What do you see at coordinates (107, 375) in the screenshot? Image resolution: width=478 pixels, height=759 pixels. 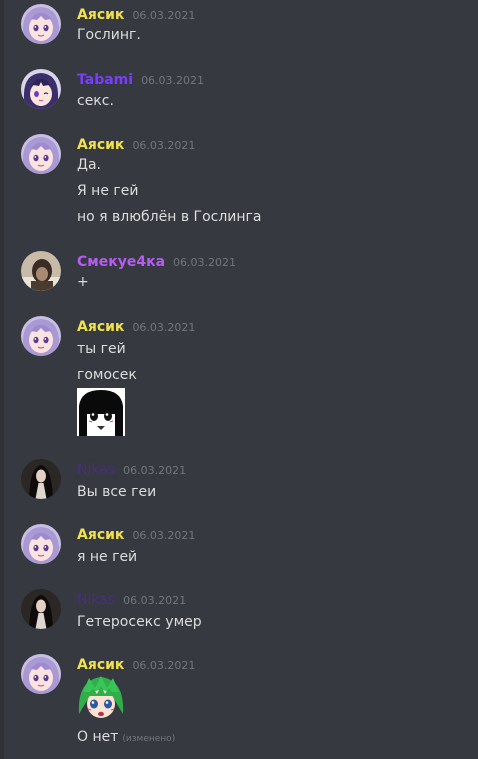 I see `message-text: гомосек` at bounding box center [107, 375].